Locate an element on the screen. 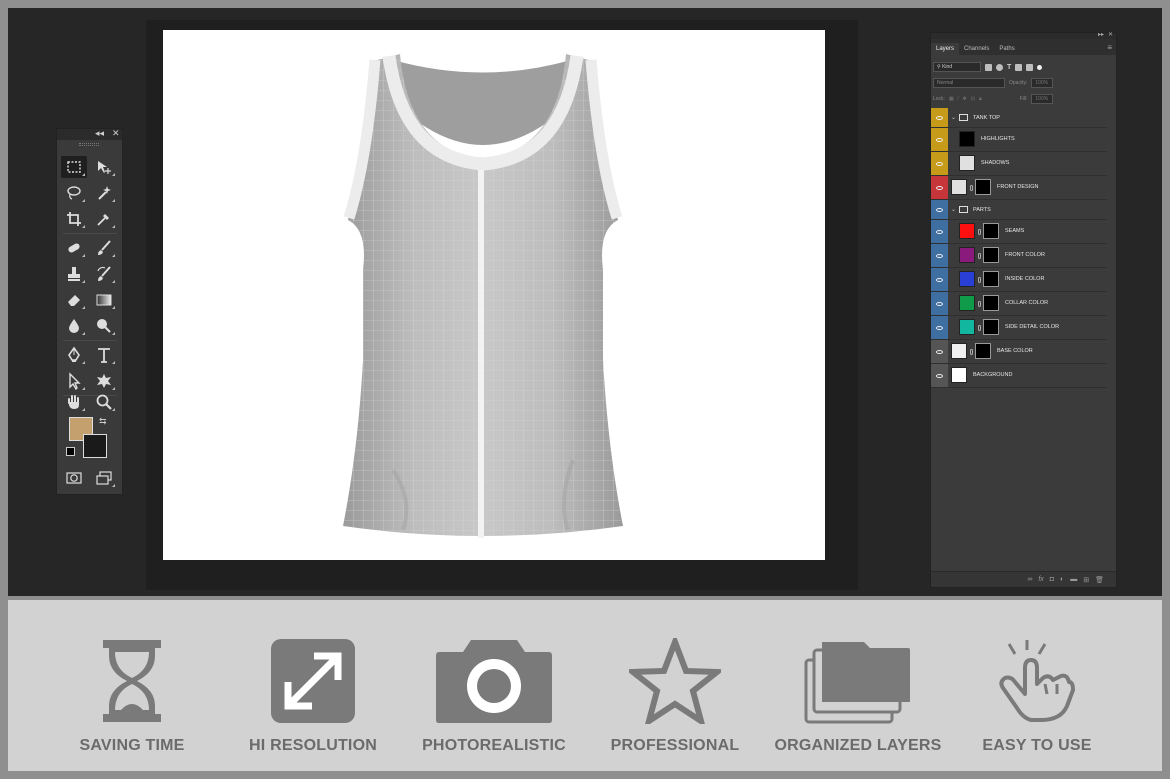  lock-pixels-icon: ▦ is located at coordinates (951, 99).